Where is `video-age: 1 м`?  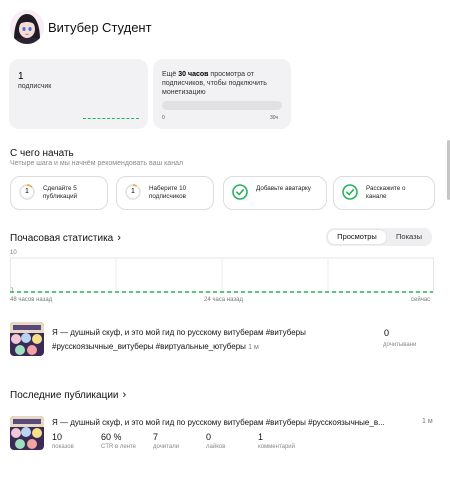 video-age: 1 м is located at coordinates (253, 347).